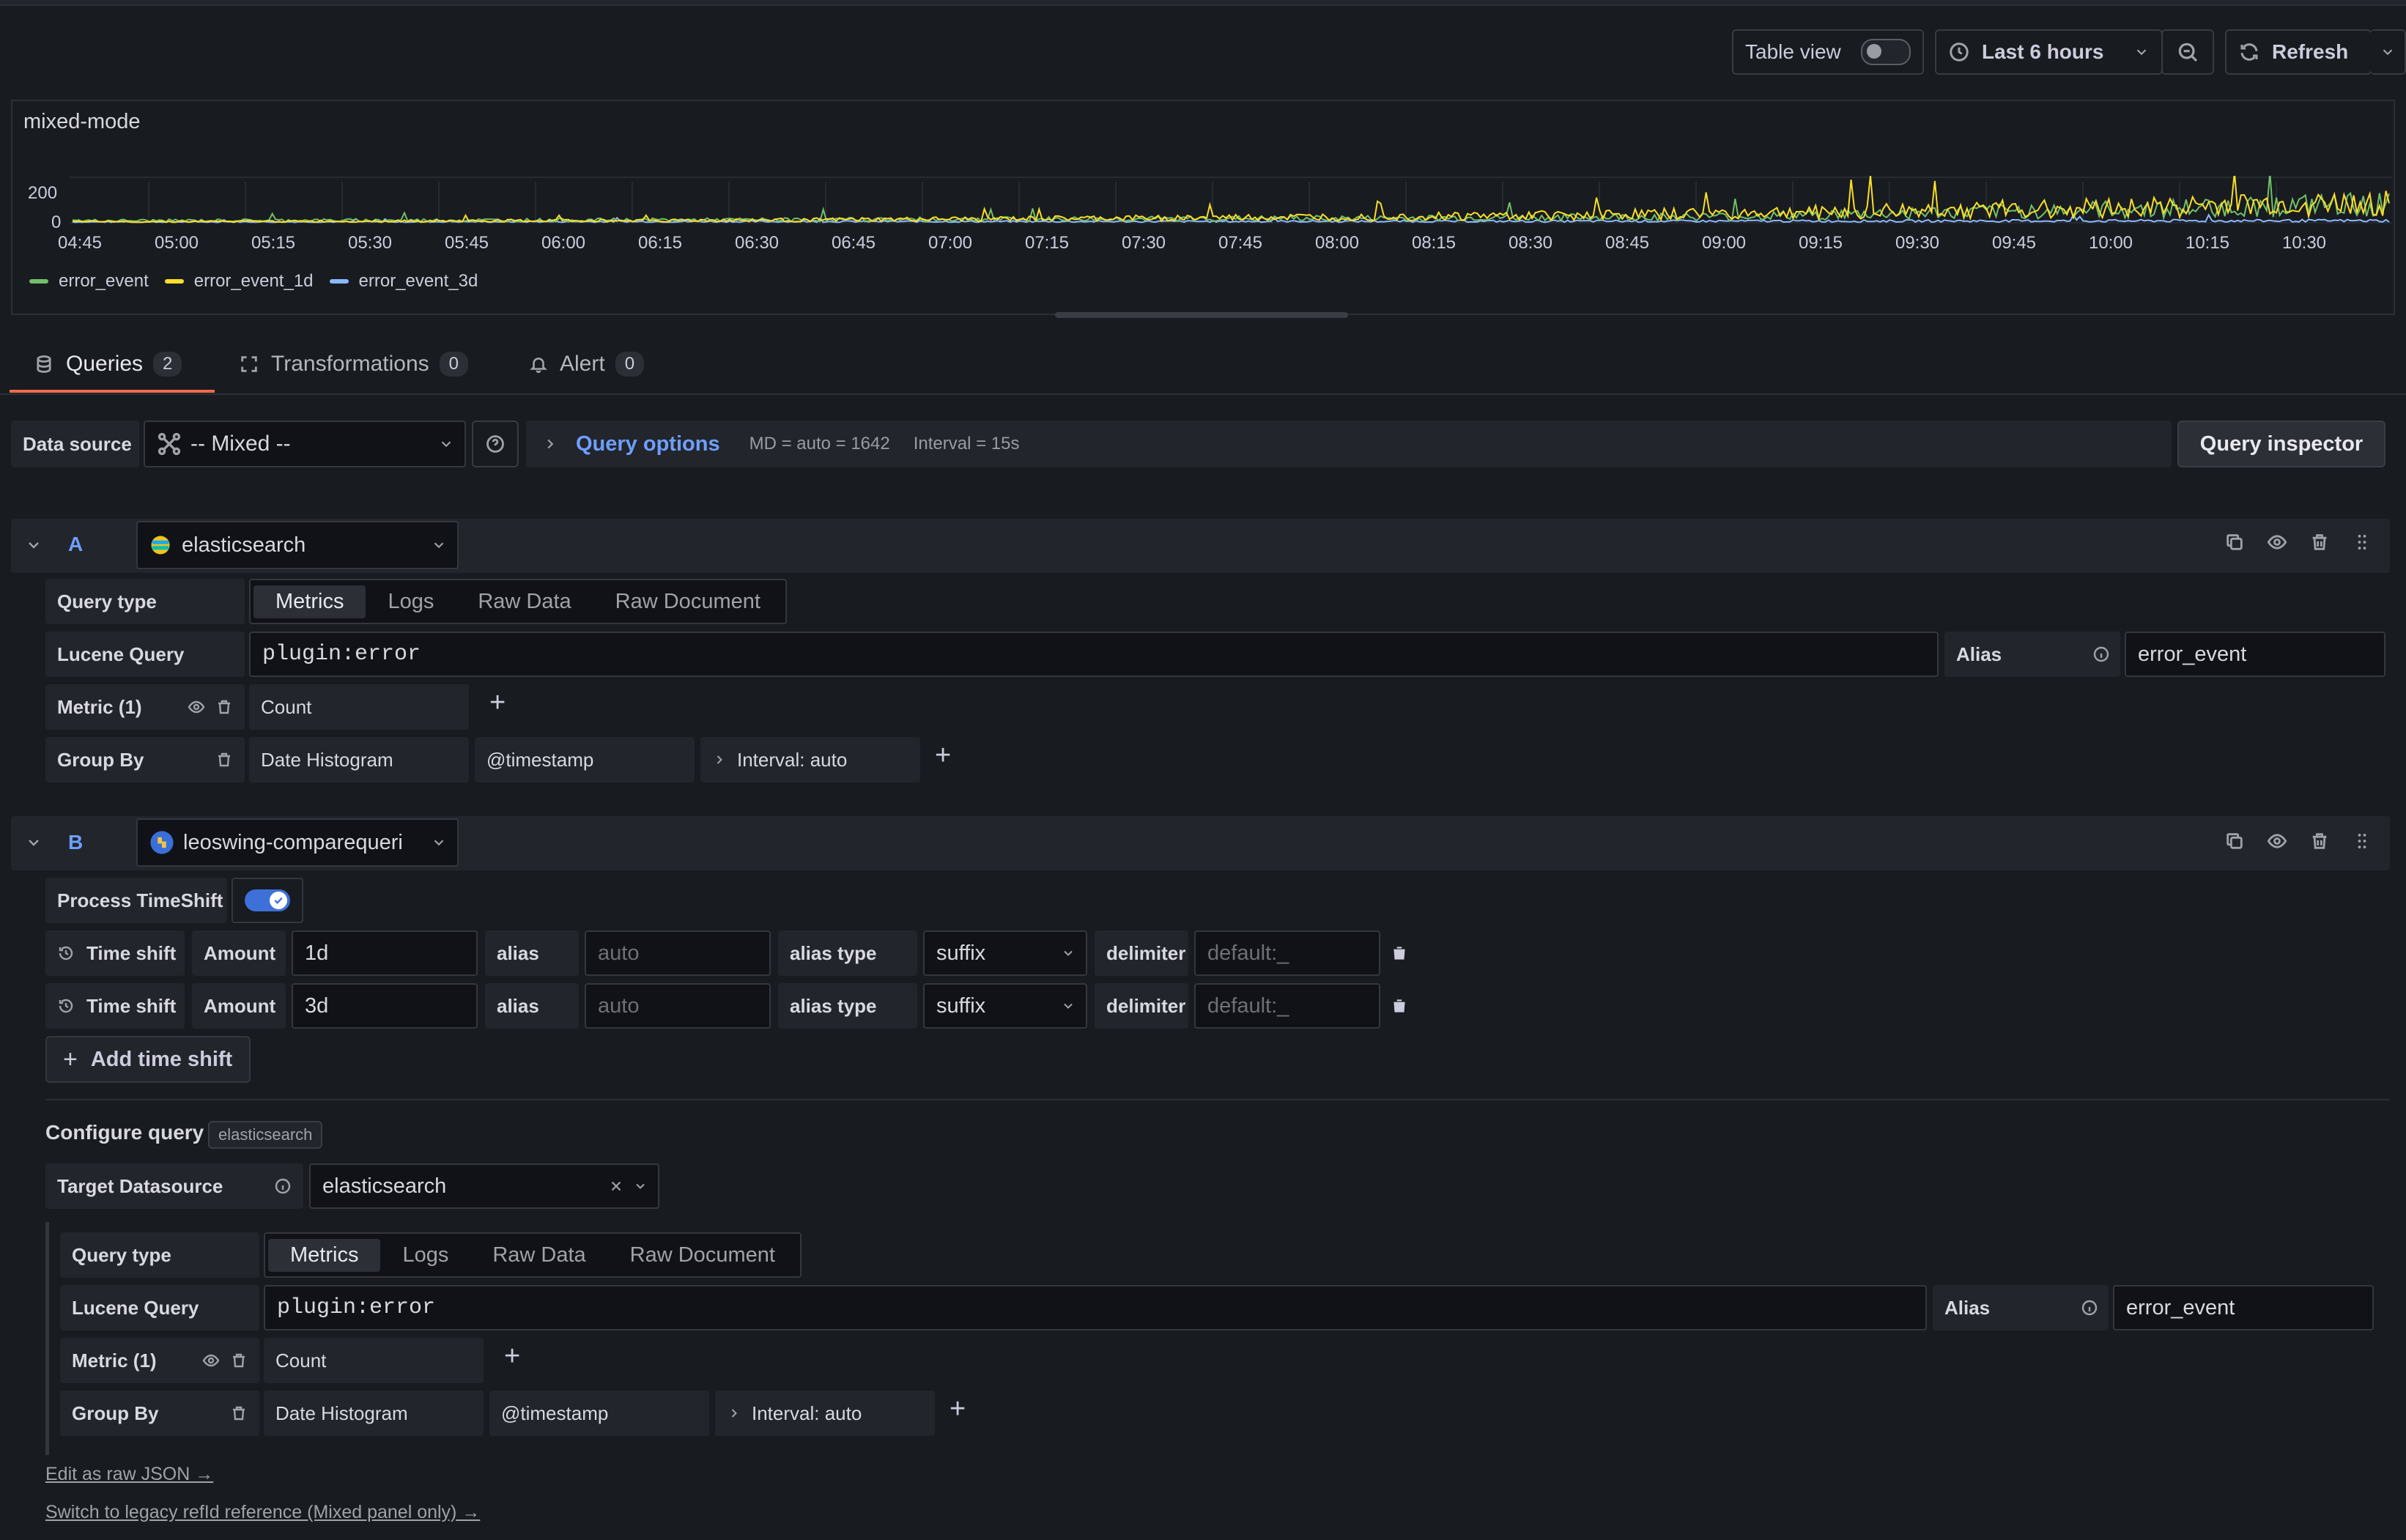  I want to click on query-options-label: Query options, so click(648, 444).